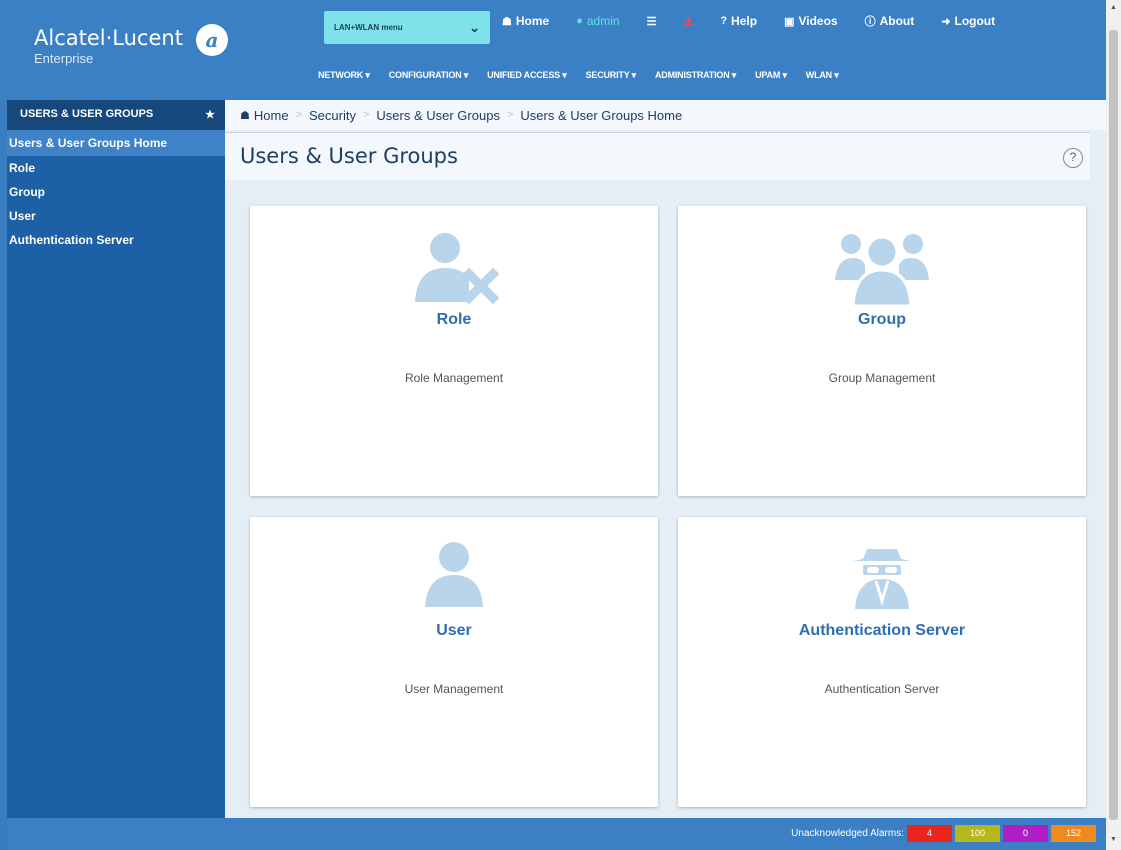  I want to click on nav-user-label: admin, so click(603, 21).